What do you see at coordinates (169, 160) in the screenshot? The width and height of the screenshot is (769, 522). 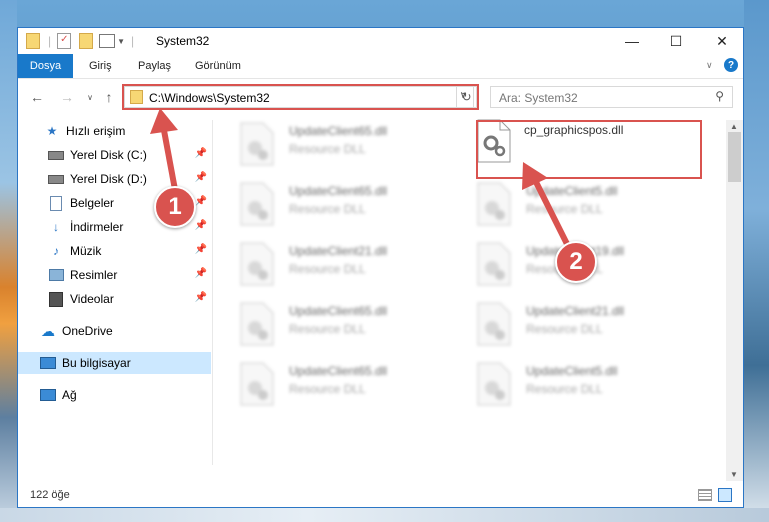 I see `arrow-1-shaft` at bounding box center [169, 160].